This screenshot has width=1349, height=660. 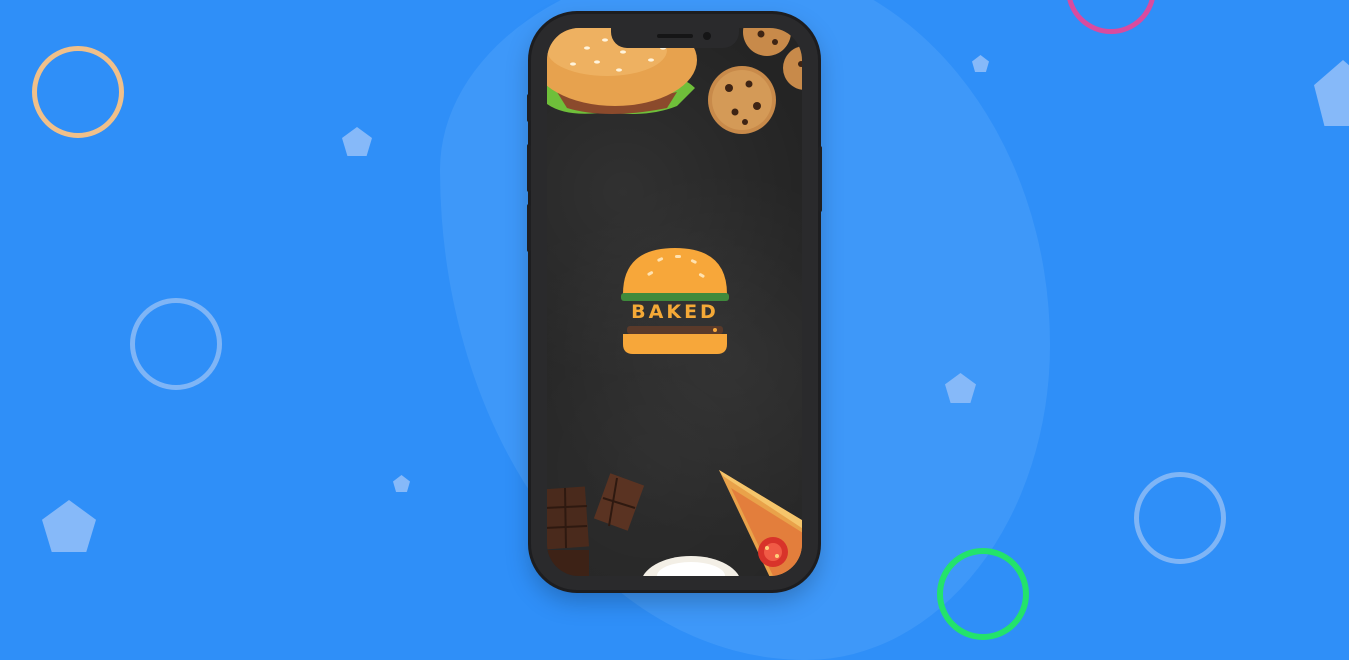 I want to click on phone-camera, so click(x=707, y=36).